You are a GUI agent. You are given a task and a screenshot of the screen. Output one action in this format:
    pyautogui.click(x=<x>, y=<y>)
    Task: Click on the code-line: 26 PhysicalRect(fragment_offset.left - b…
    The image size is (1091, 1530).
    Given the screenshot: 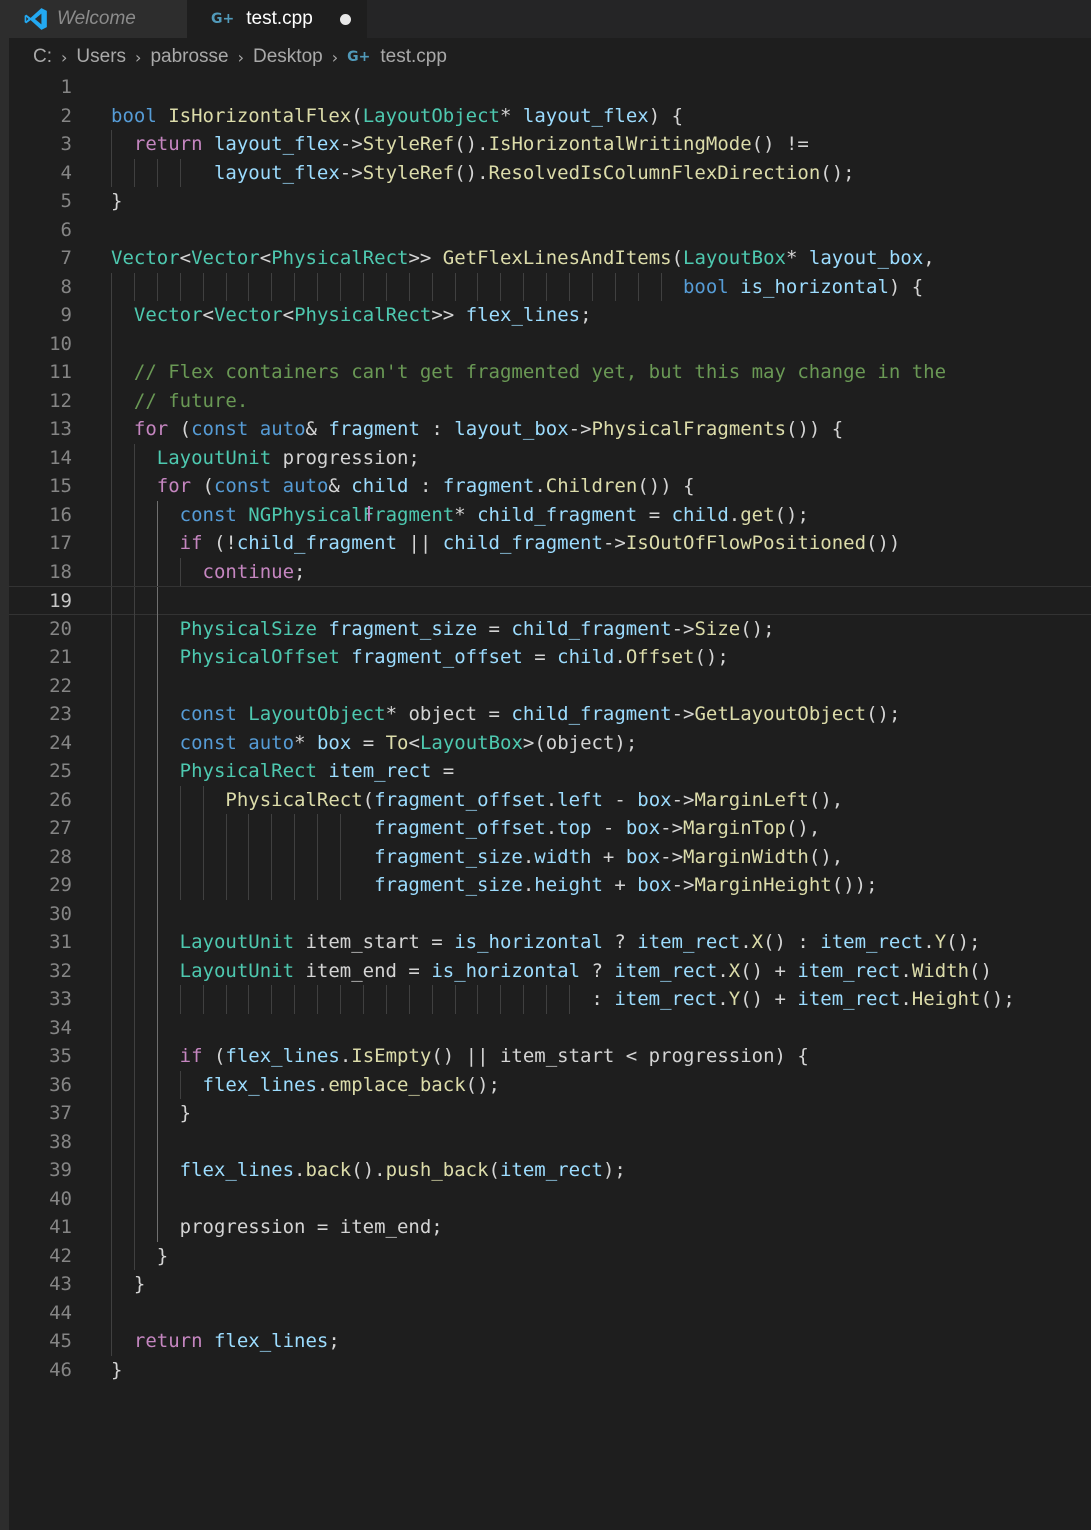 What is the action you would take?
    pyautogui.click(x=550, y=800)
    